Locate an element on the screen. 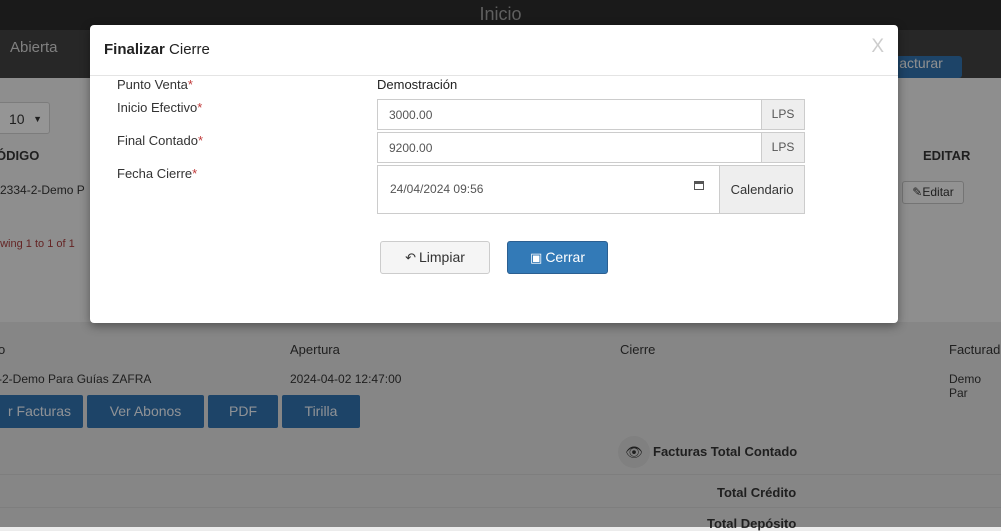 This screenshot has height=531, width=1001. label-text: Punto Venta is located at coordinates (152, 84).